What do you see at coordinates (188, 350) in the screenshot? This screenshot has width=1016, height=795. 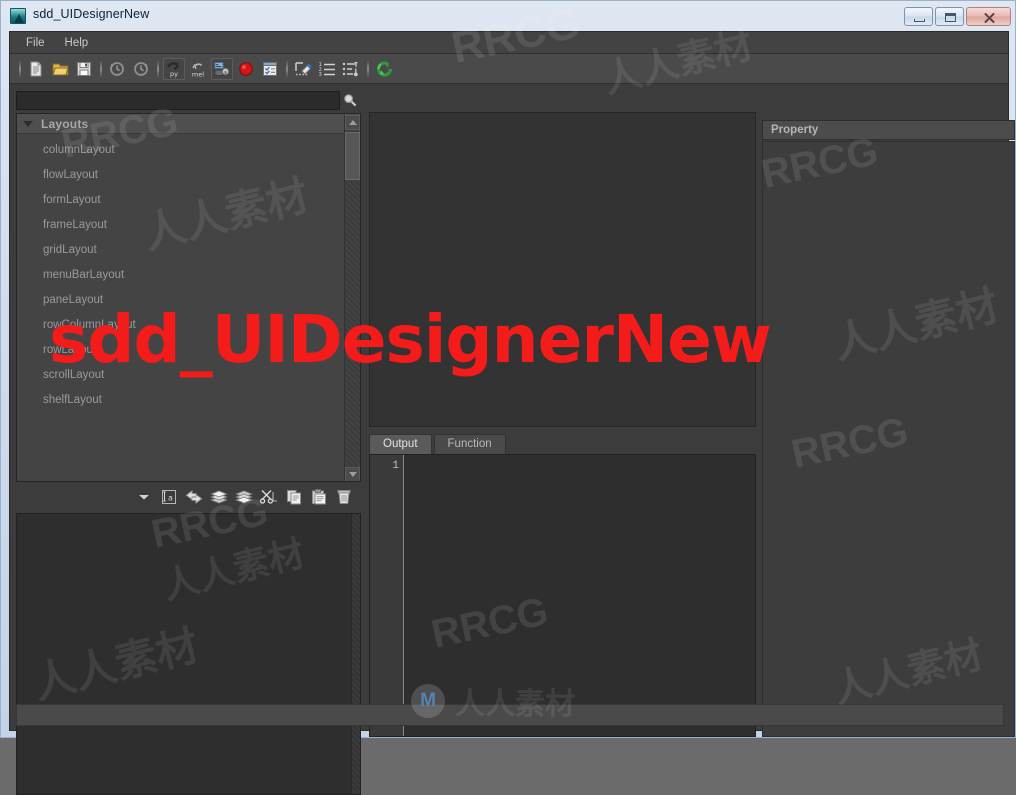 I see `tree-item: rowLayout` at bounding box center [188, 350].